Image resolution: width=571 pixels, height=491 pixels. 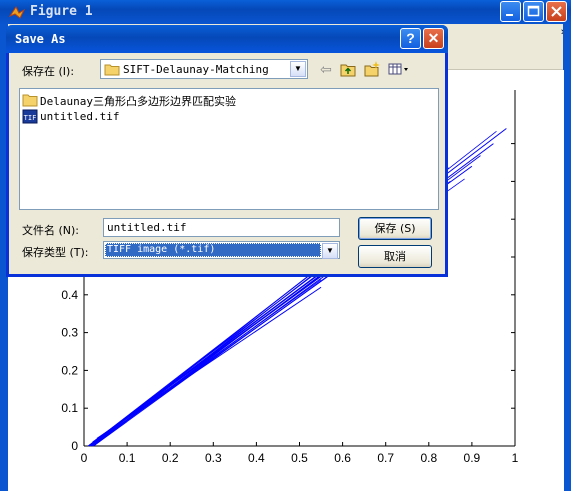 I want to click on svg-text: TIF, so click(x=30, y=118).